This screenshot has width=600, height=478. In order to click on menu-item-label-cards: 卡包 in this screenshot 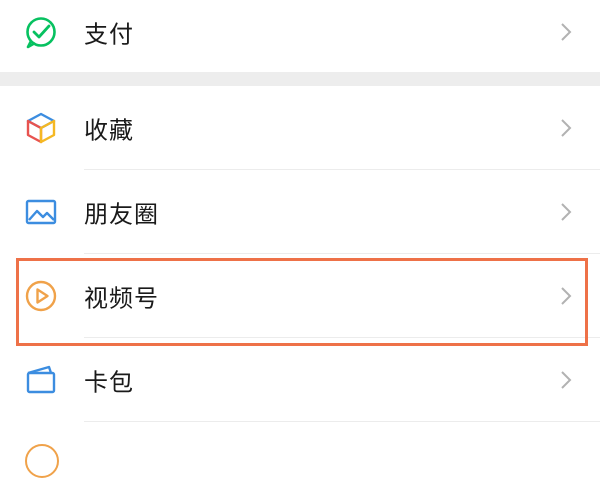, I will do `click(109, 382)`.